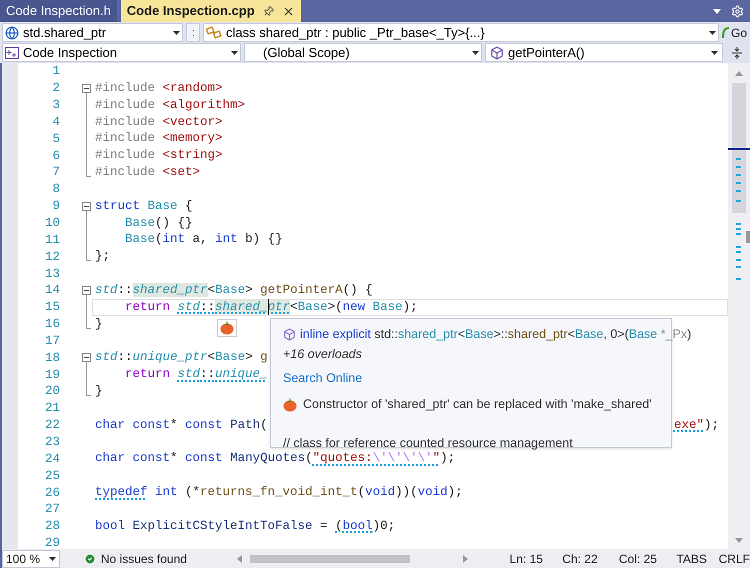  What do you see at coordinates (734, 559) in the screenshot?
I see `line-ending: CRLF` at bounding box center [734, 559].